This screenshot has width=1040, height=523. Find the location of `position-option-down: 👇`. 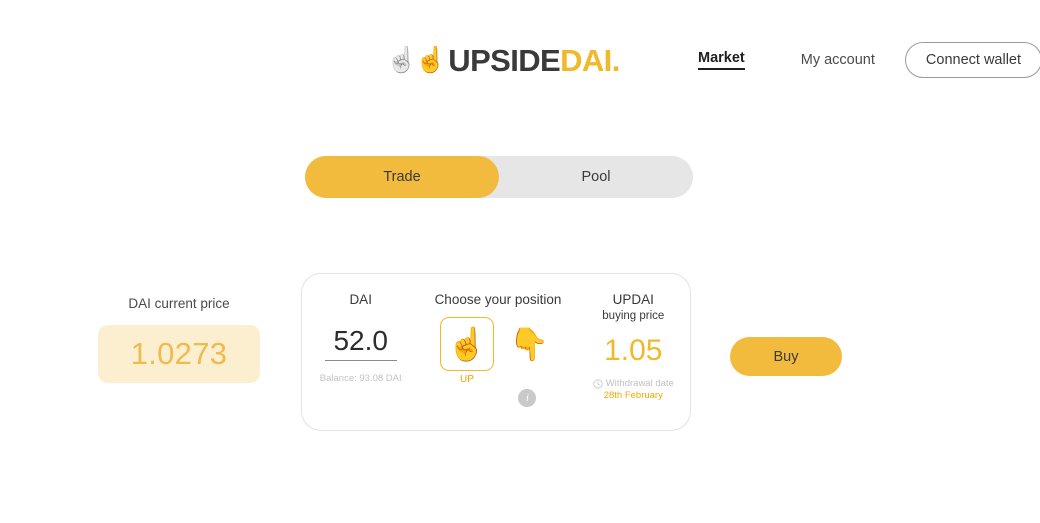

position-option-down: 👇 is located at coordinates (529, 351).